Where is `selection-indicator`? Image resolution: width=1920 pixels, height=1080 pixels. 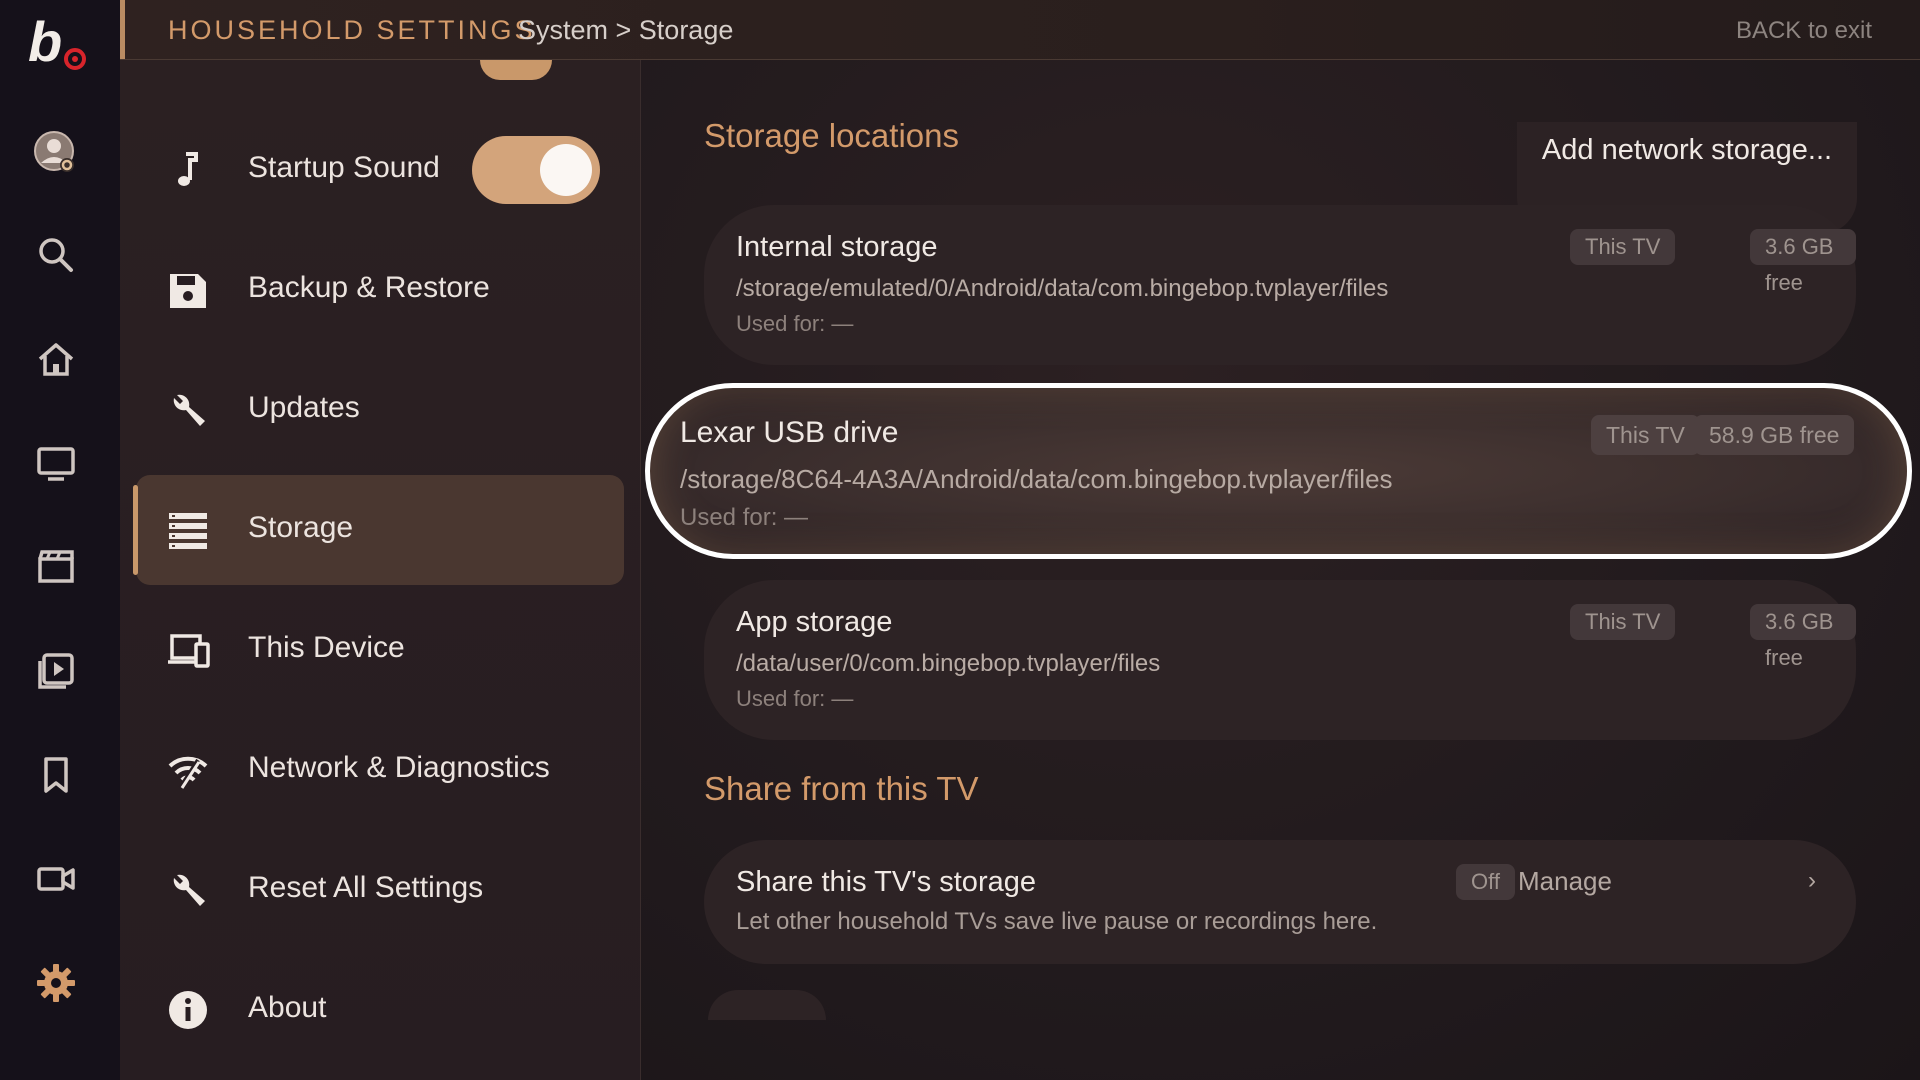
selection-indicator is located at coordinates (135, 530).